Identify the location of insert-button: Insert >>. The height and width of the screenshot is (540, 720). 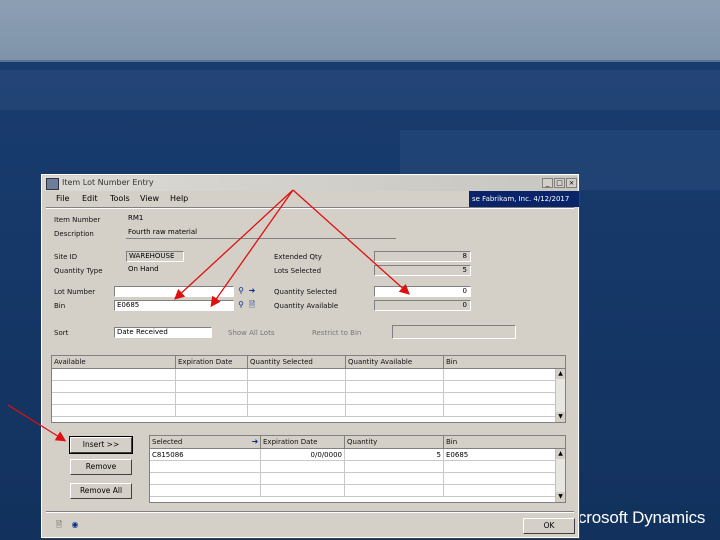
(101, 445).